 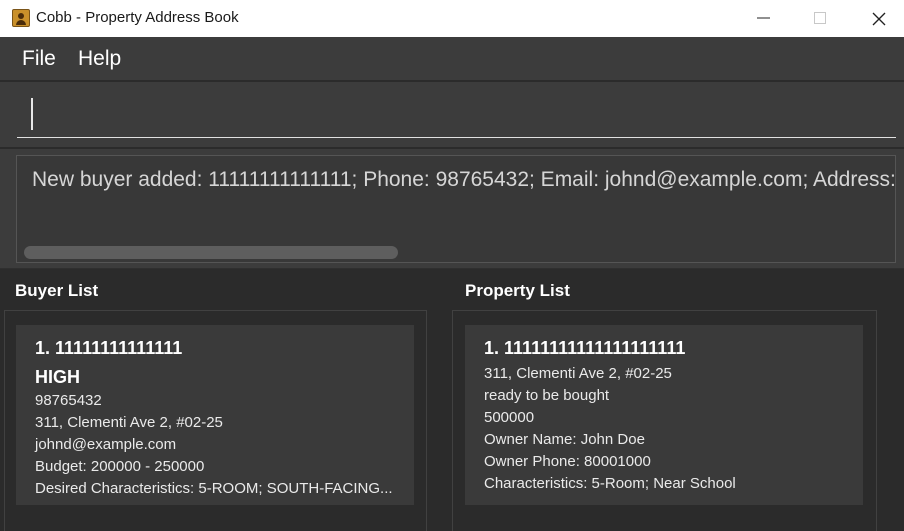 What do you see at coordinates (57, 377) in the screenshot?
I see `buyer-priority: HIGH` at bounding box center [57, 377].